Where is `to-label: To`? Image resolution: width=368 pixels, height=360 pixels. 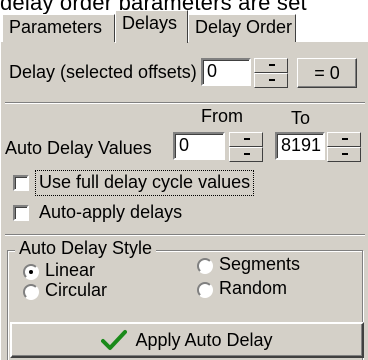
to-label: To is located at coordinates (301, 118).